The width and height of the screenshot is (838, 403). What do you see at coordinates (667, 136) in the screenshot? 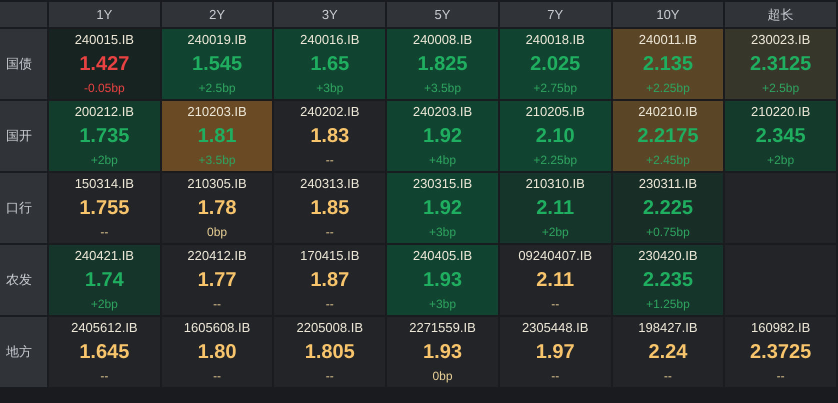
I see `yield-value: 2.2175` at bounding box center [667, 136].